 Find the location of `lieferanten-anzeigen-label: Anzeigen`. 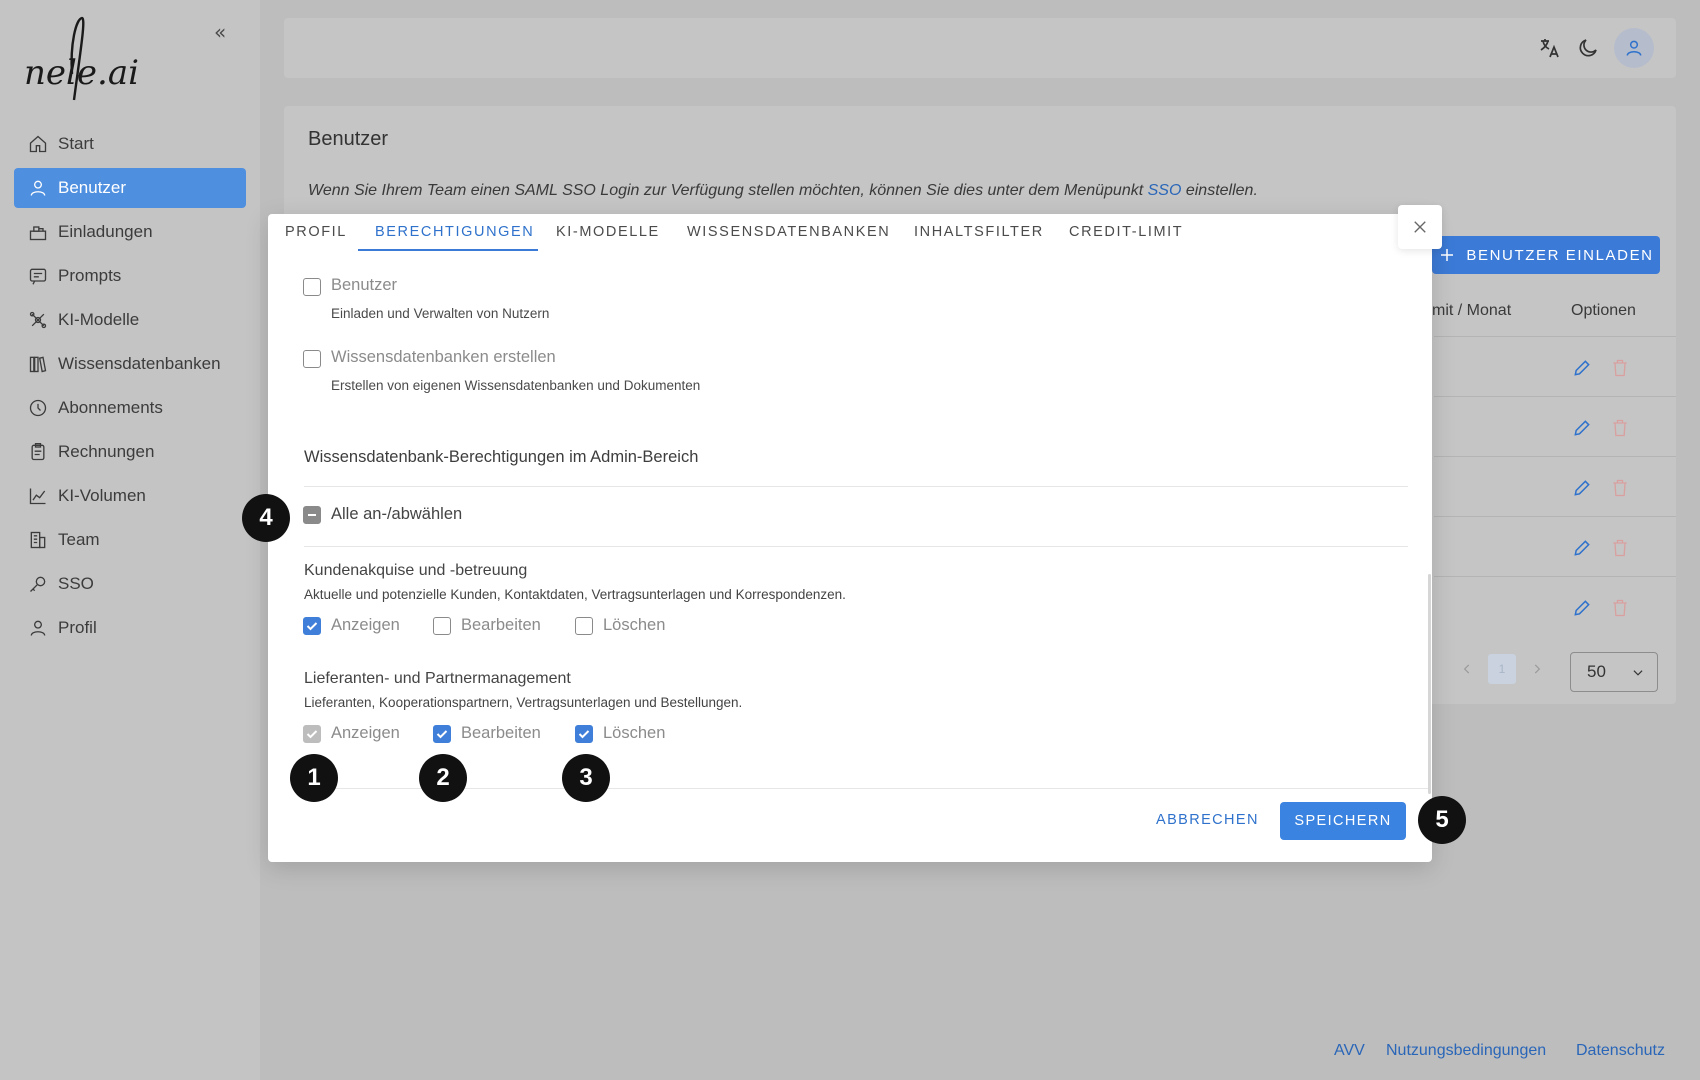

lieferanten-anzeigen-label: Anzeigen is located at coordinates (365, 733).